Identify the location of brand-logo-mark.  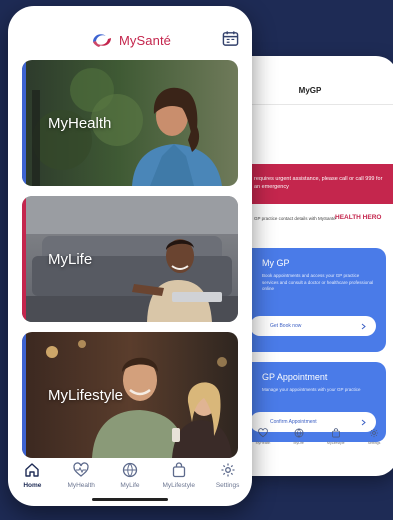
(102, 40).